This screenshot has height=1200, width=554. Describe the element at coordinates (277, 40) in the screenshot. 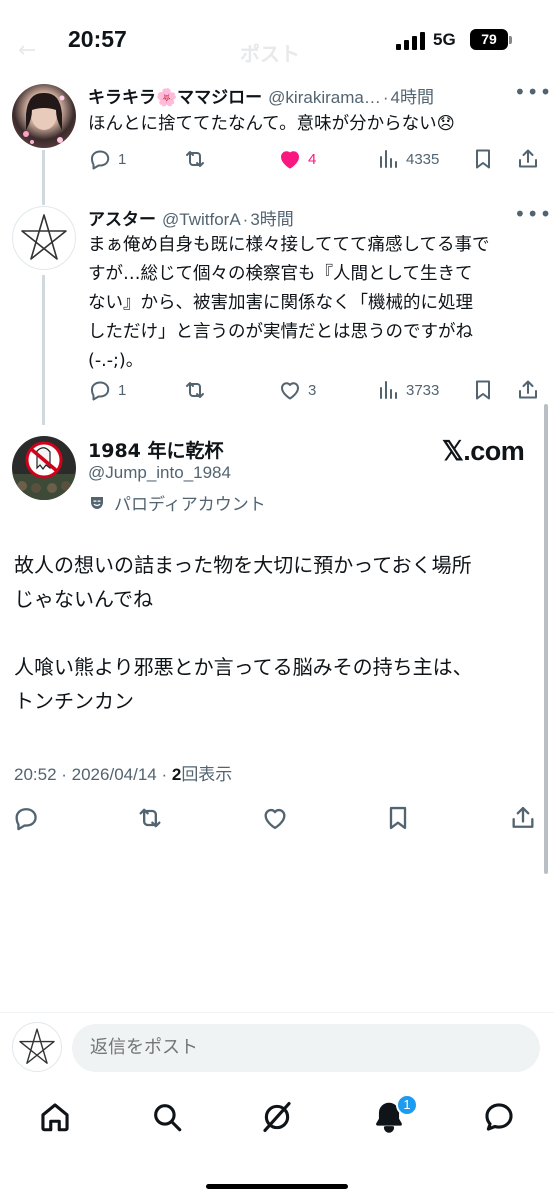

I see `status-bar: 20:57 ← ポスト 5G 79` at that location.